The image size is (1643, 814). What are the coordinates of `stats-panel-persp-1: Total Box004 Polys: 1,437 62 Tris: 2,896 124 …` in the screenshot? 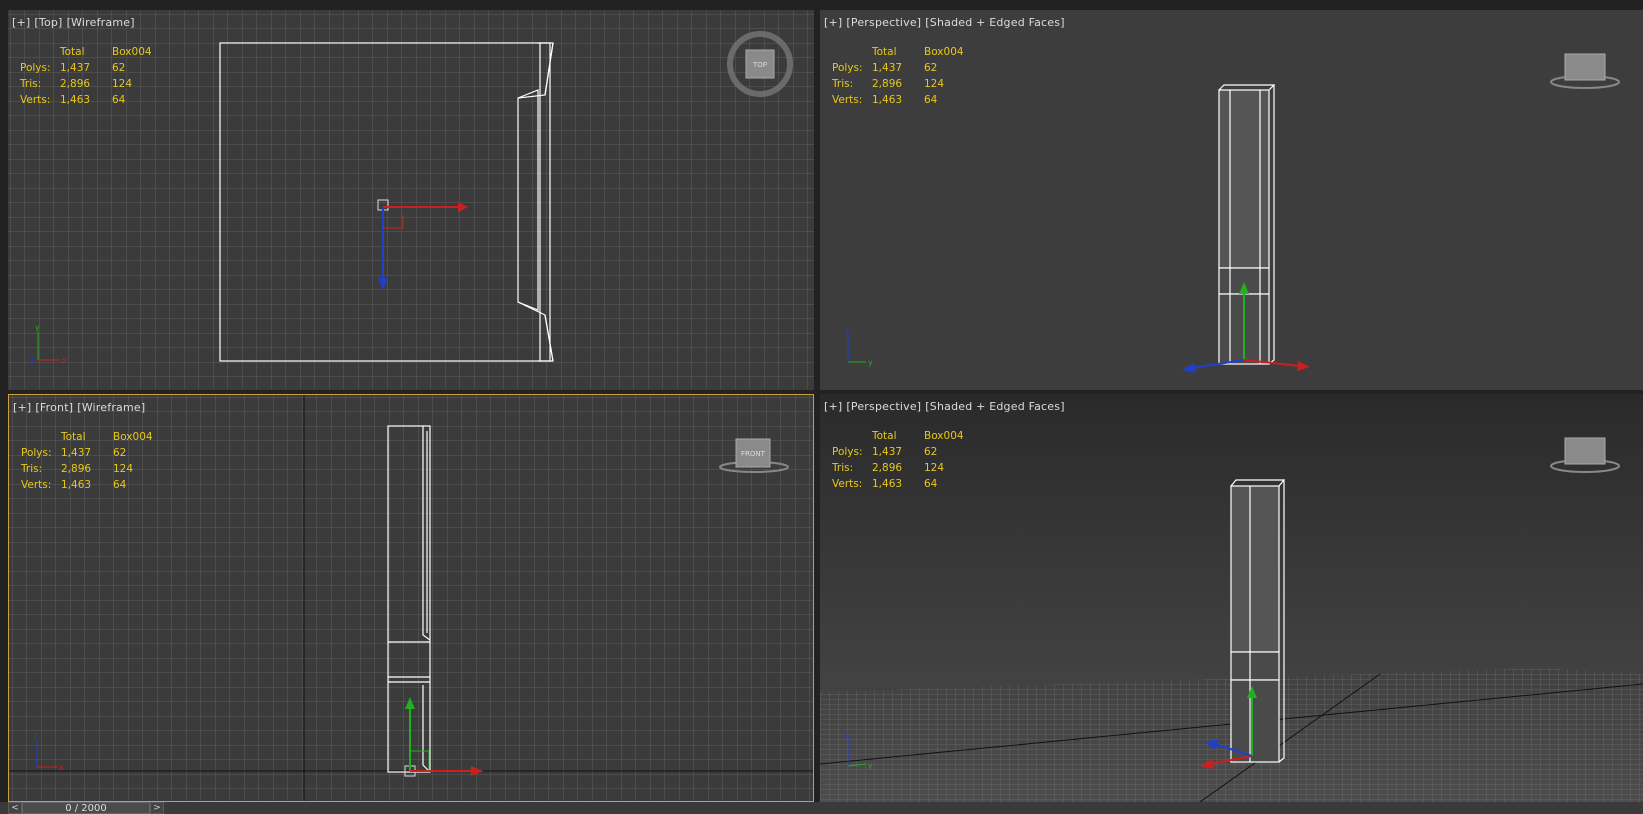 It's located at (912, 76).